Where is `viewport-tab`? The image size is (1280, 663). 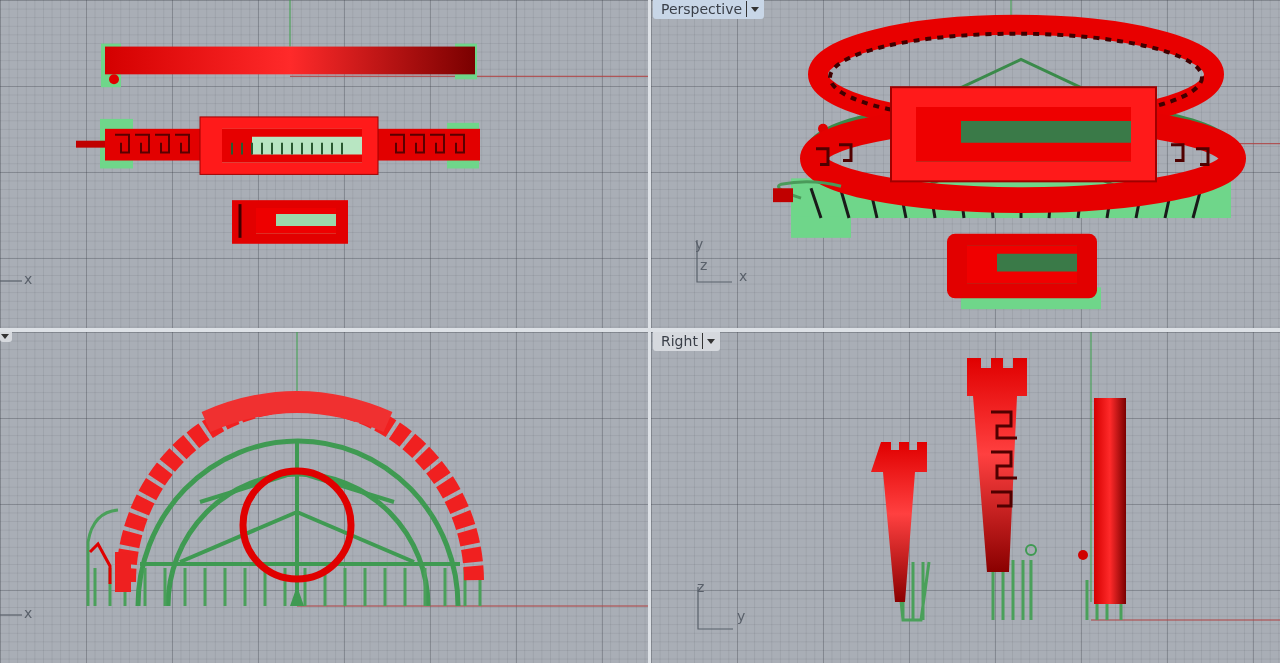 viewport-tab is located at coordinates (6, 337).